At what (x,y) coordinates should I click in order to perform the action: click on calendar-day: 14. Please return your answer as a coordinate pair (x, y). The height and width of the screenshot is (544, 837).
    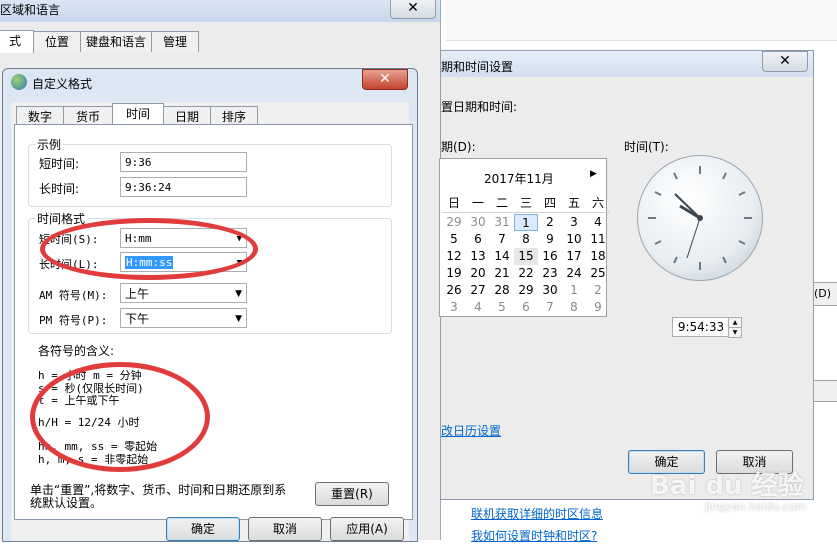
    Looking at the image, I should click on (502, 256).